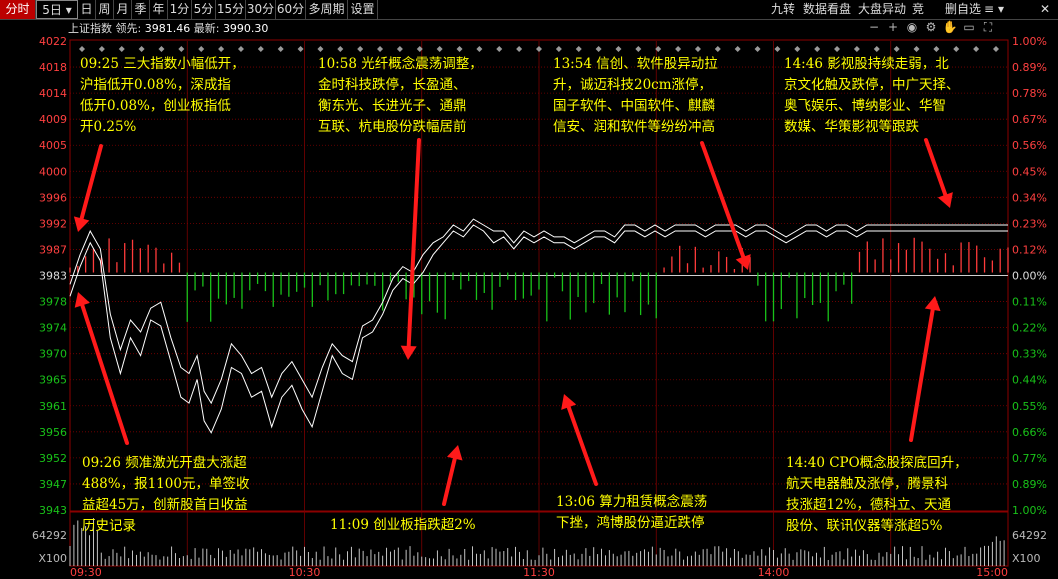 This screenshot has height=579, width=1058. Describe the element at coordinates (893, 27) in the screenshot. I see `zoom-in-icon: +` at that location.